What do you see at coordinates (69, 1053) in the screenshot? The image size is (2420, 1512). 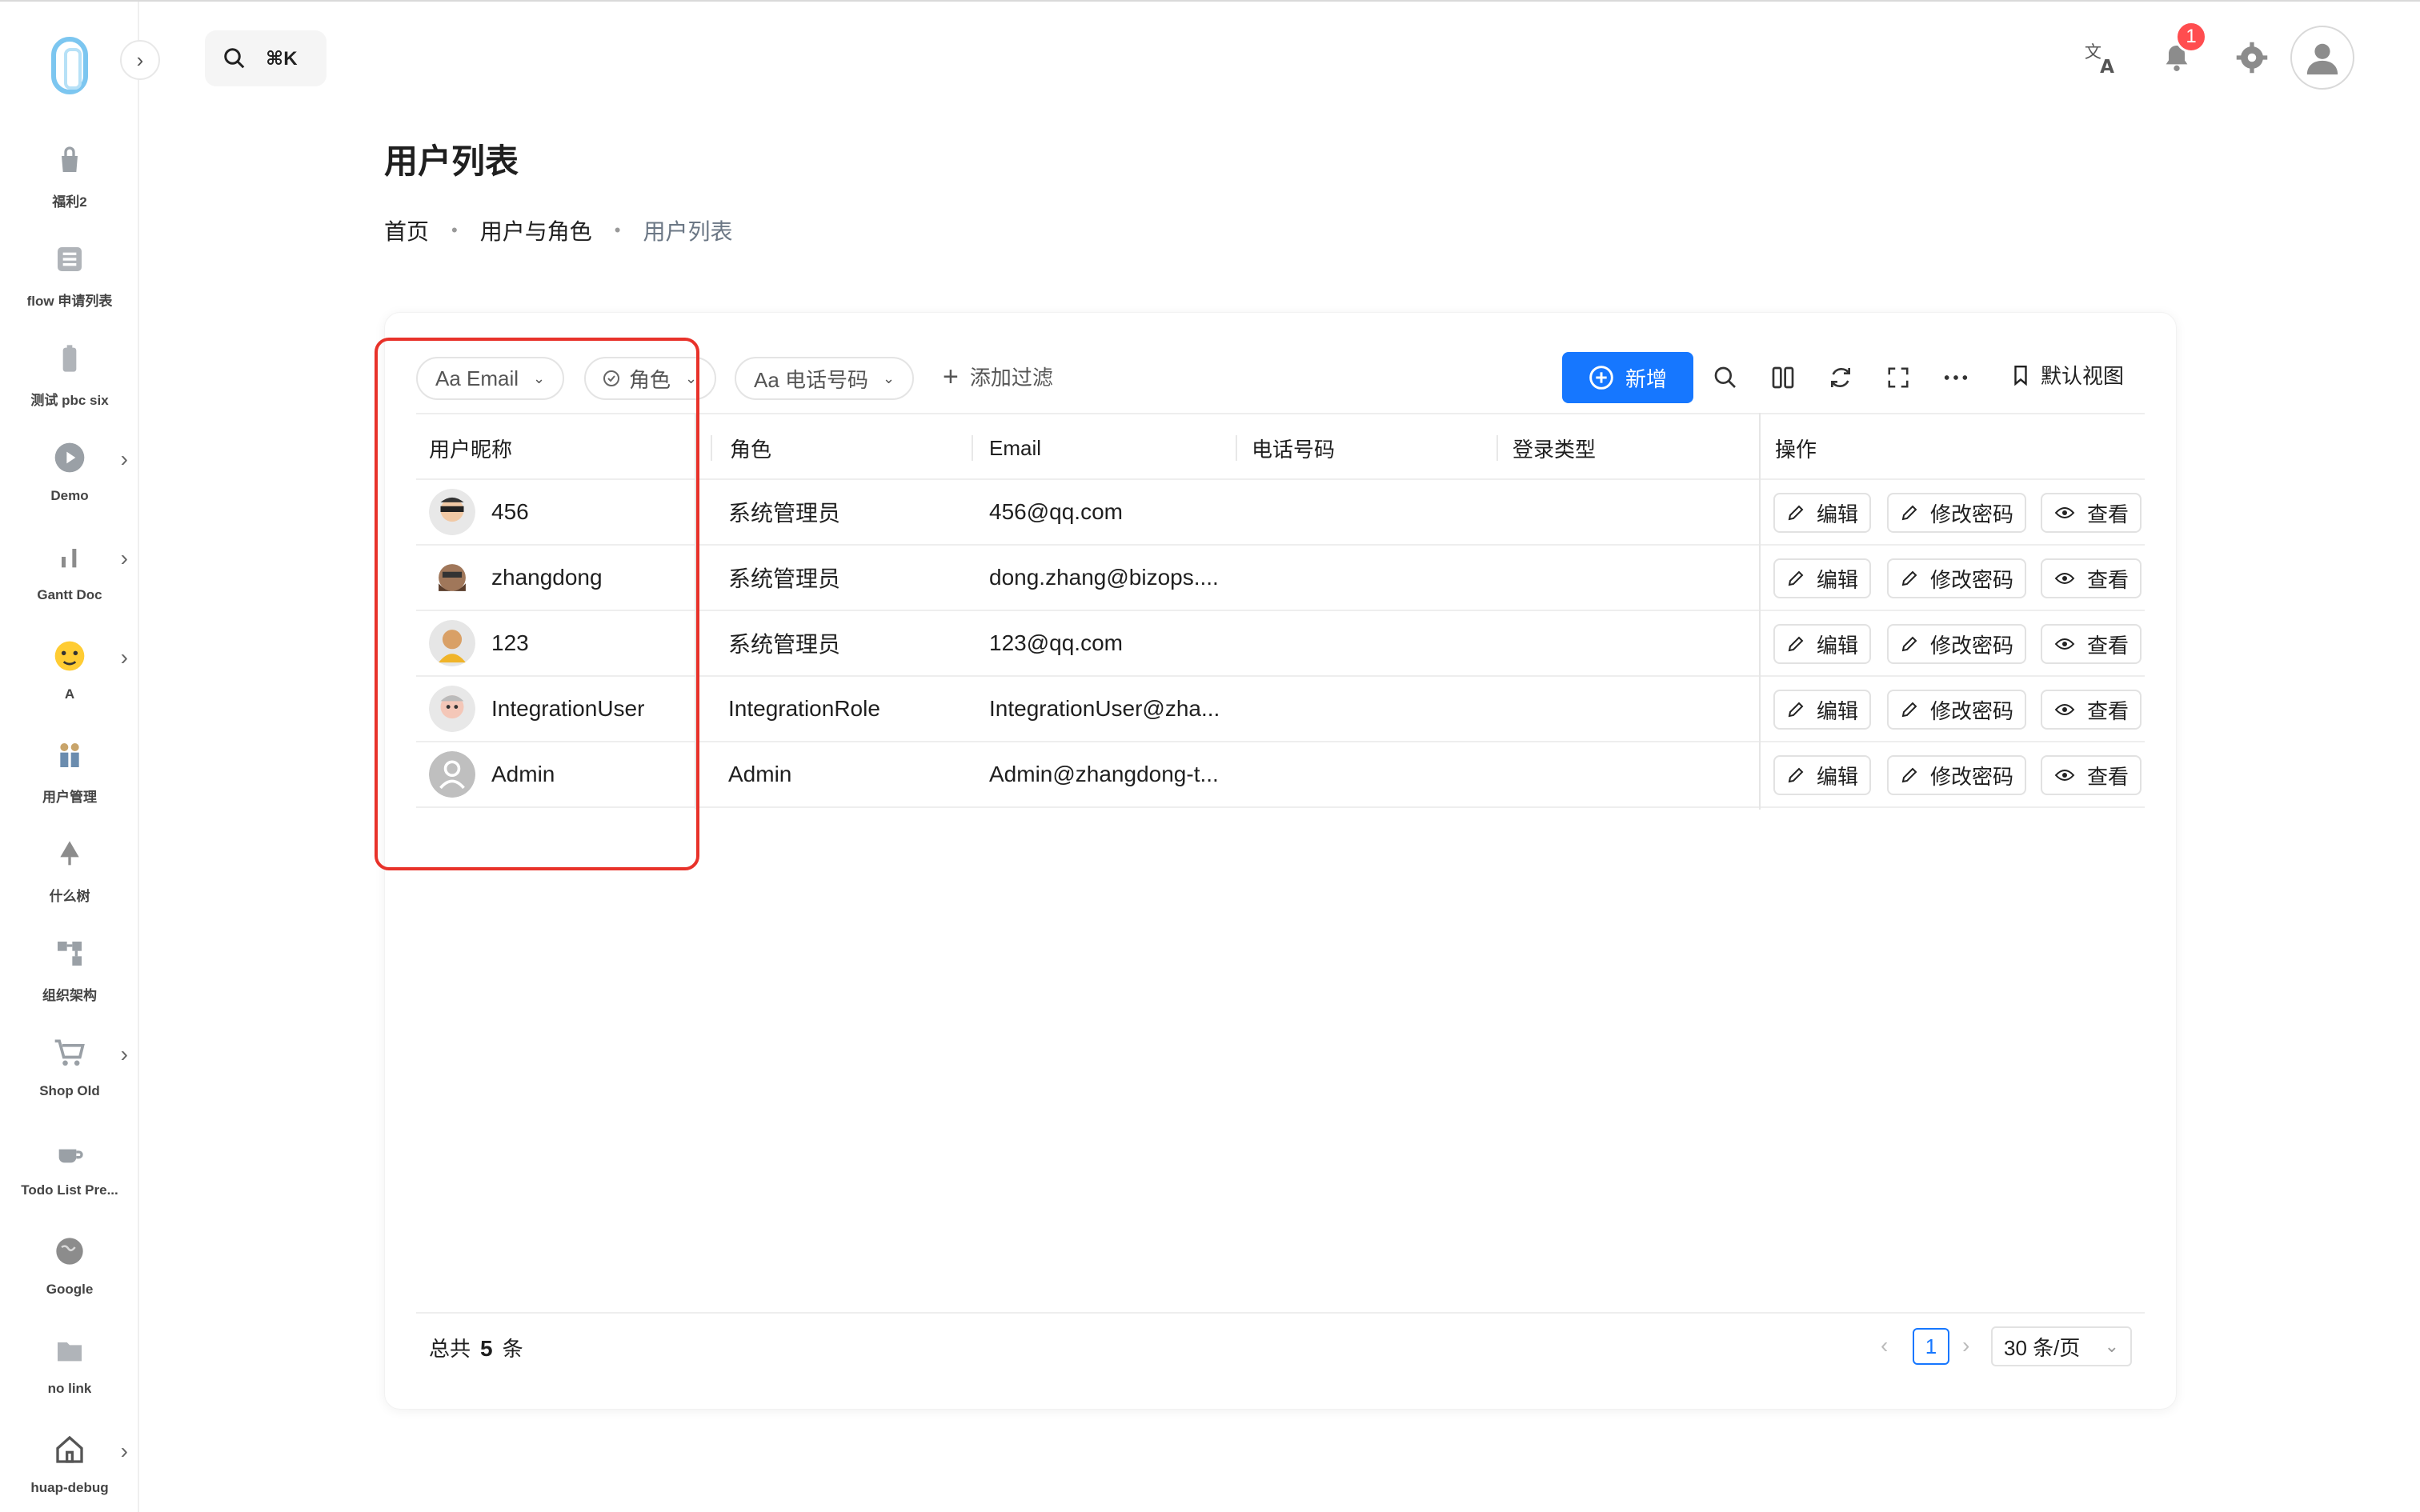 I see `cart-icon` at bounding box center [69, 1053].